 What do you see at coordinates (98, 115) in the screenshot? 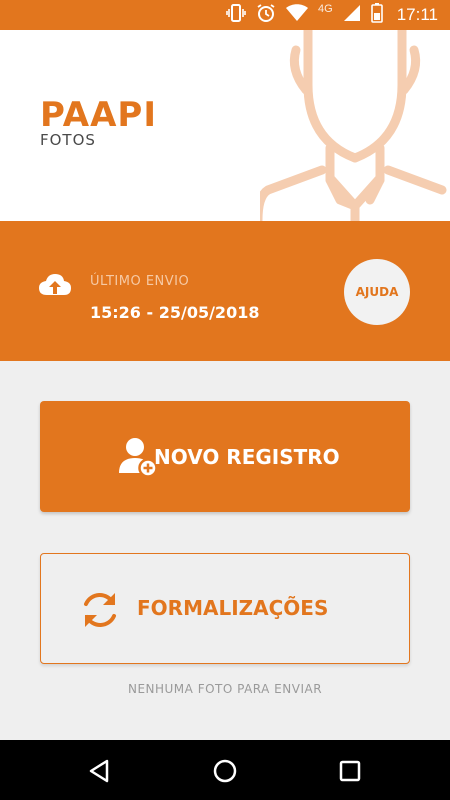
I see `brand-title: PAAPI` at bounding box center [98, 115].